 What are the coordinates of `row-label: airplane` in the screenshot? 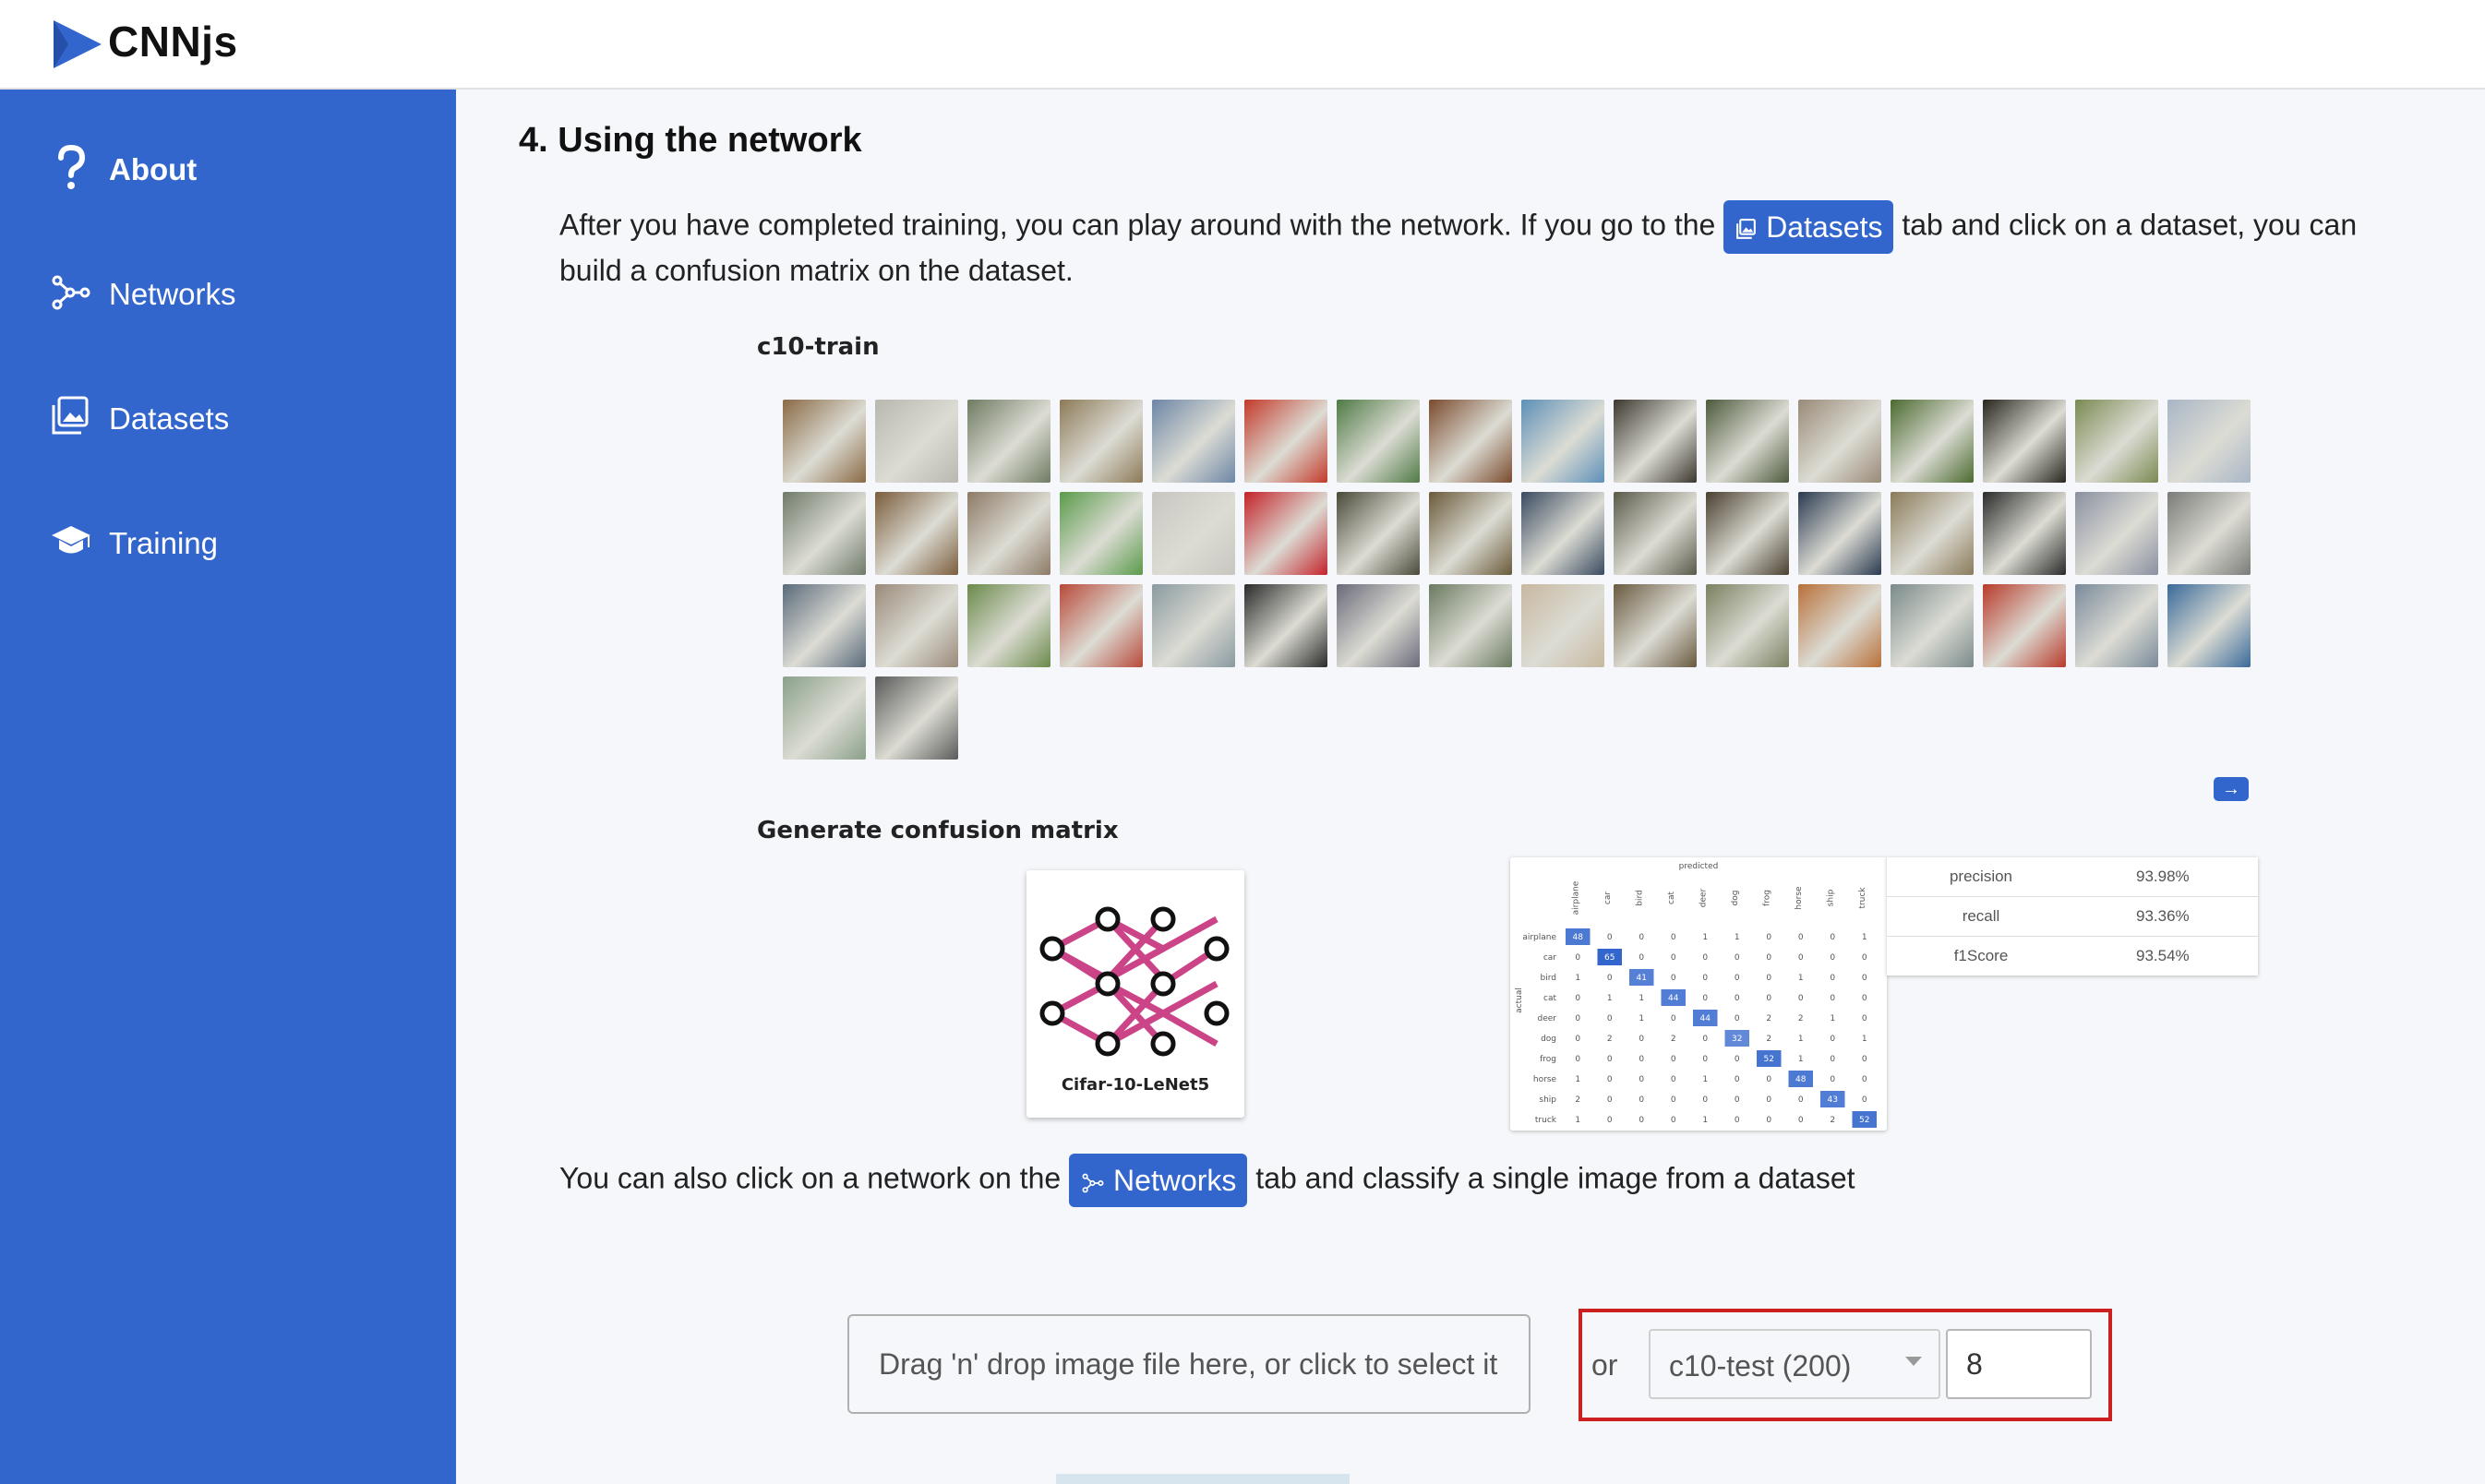 It's located at (1539, 937).